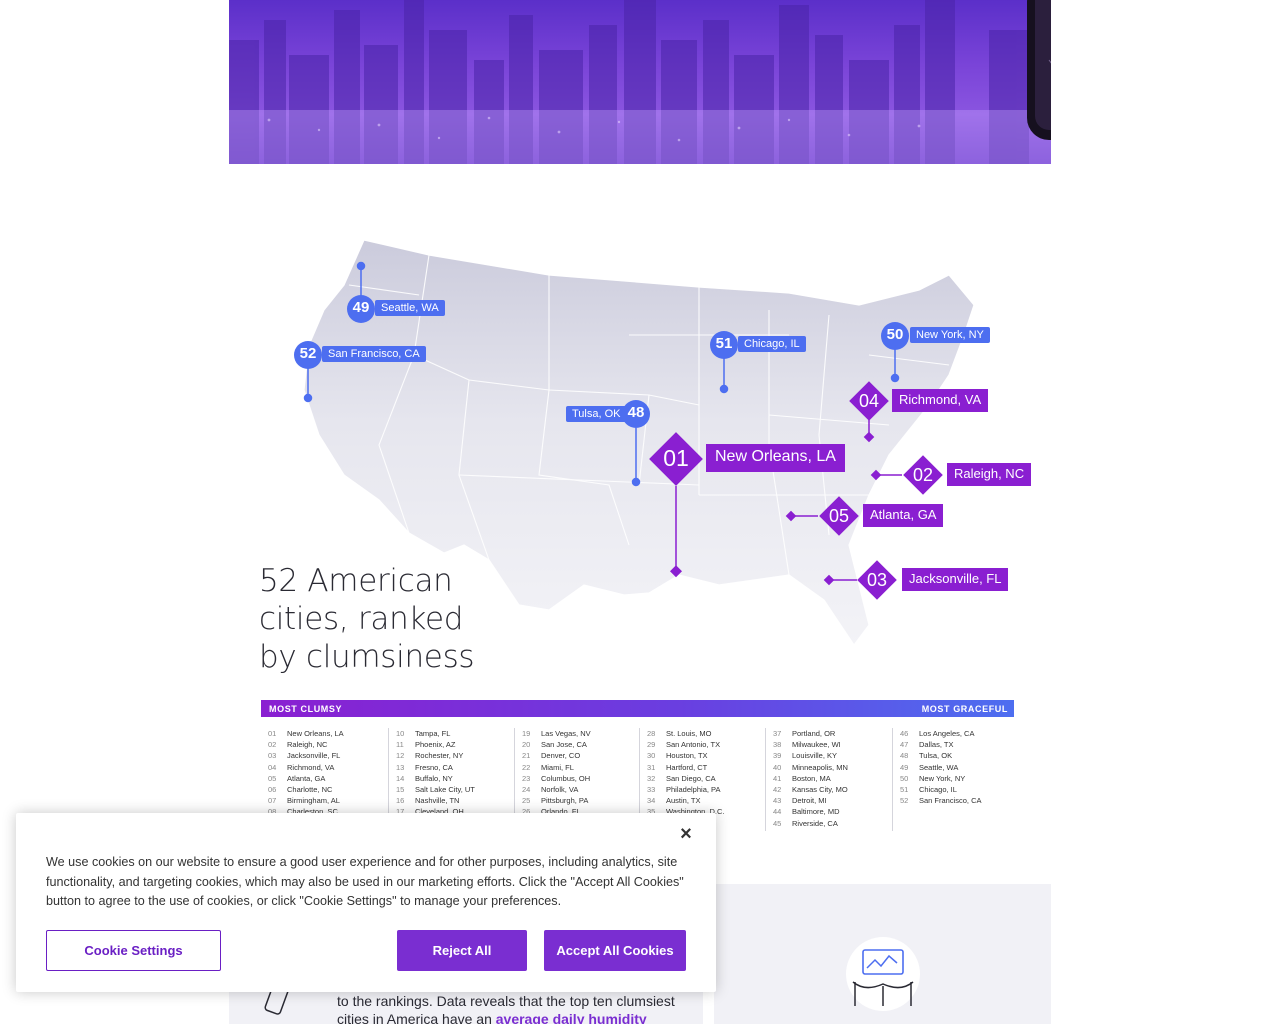 The image size is (1280, 1024). What do you see at coordinates (637, 708) in the screenshot?
I see `ranking-scale-bar: MOST CLUMSY MOST GRACEFUL` at bounding box center [637, 708].